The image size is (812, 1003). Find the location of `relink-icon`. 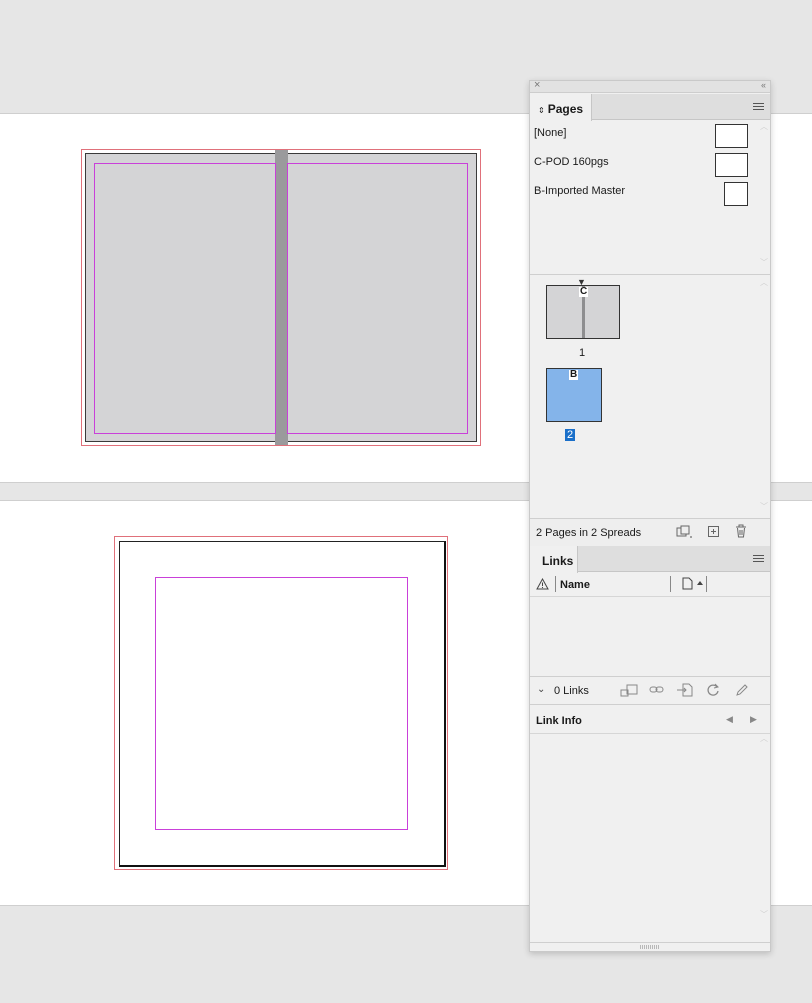

relink-icon is located at coordinates (657, 690).